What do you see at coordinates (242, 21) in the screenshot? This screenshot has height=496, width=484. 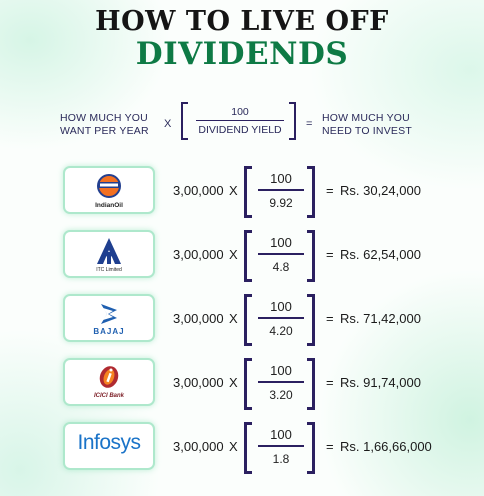 I see `title-line-1: HOW TO LIVE OFF` at bounding box center [242, 21].